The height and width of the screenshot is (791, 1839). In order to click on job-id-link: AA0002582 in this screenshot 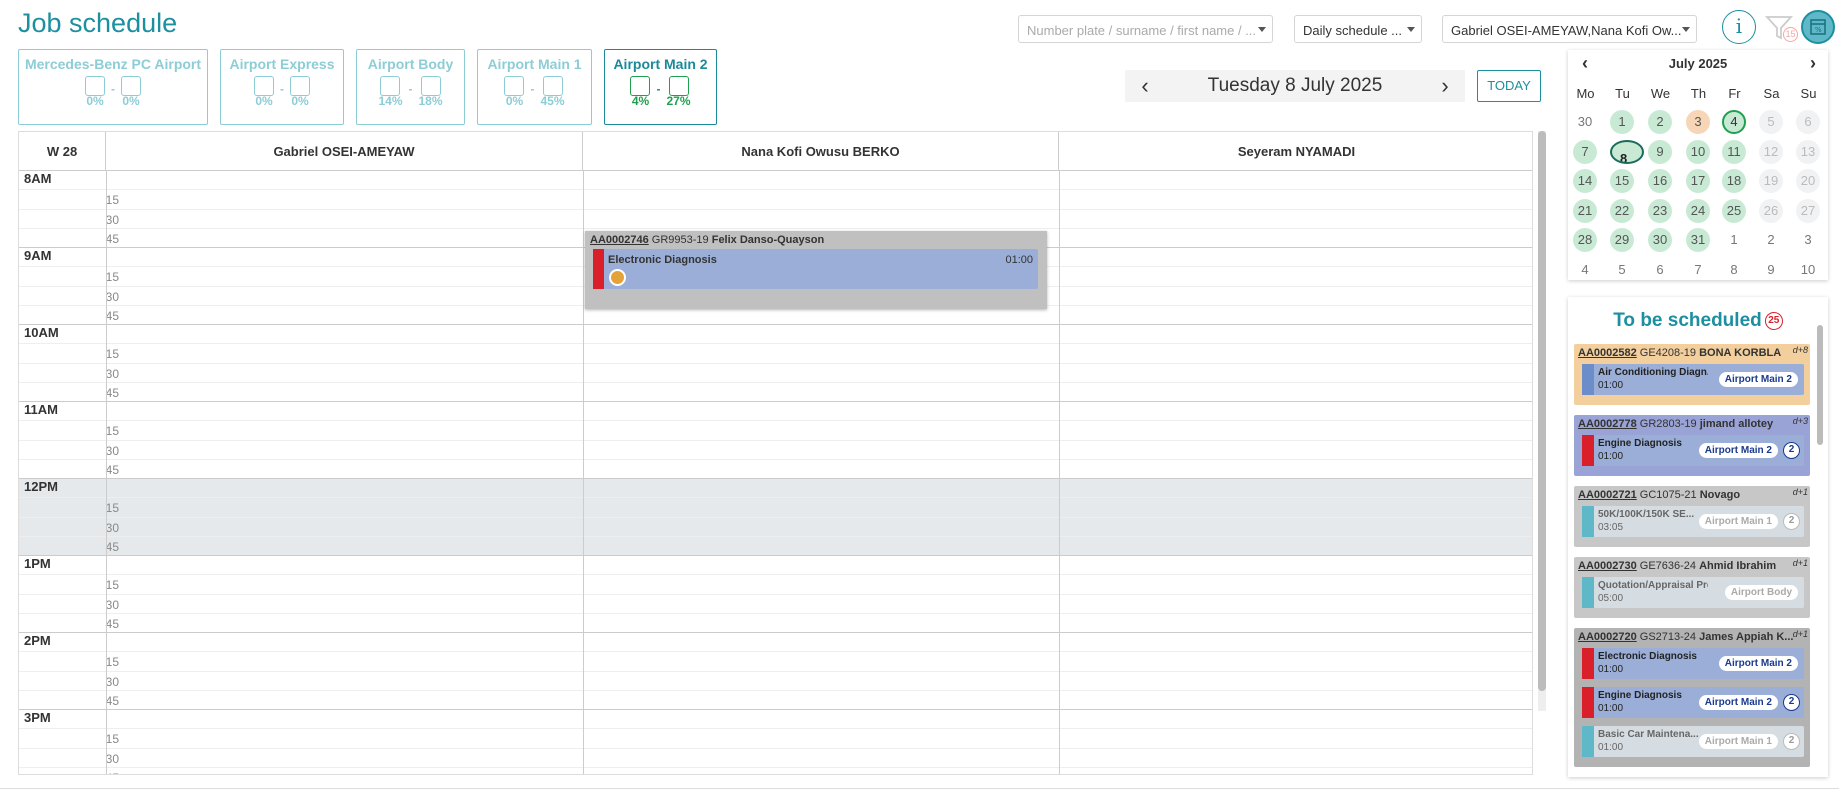, I will do `click(1607, 353)`.